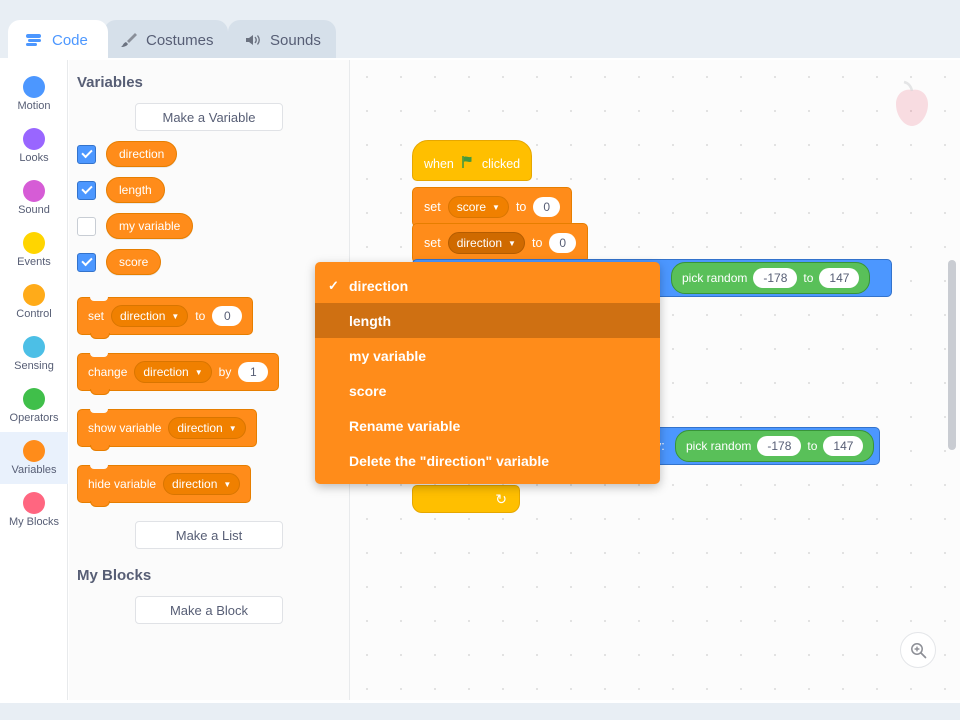 The width and height of the screenshot is (960, 720). Describe the element at coordinates (34, 87) in the screenshot. I see `motion-color-dot` at that location.